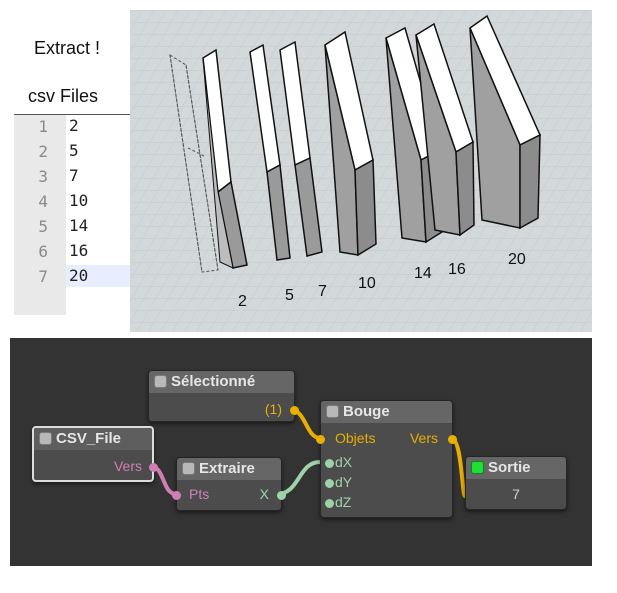 The height and width of the screenshot is (593, 617). I want to click on node-header: Sortie, so click(516, 468).